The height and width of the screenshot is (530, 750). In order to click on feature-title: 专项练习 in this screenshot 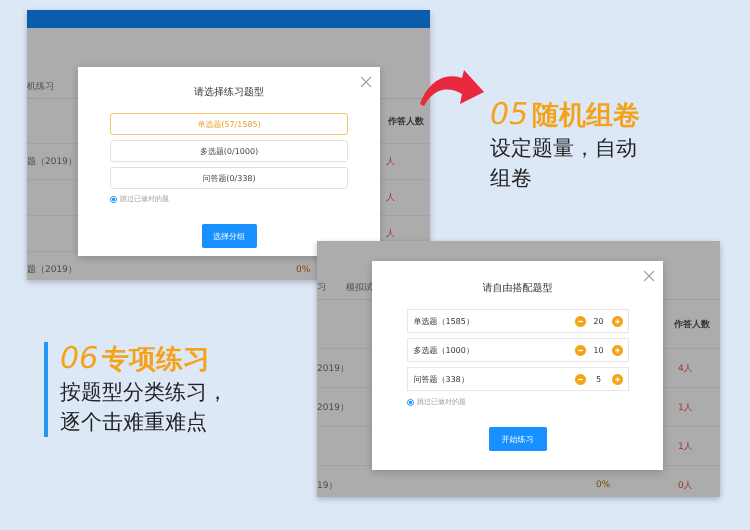, I will do `click(156, 360)`.